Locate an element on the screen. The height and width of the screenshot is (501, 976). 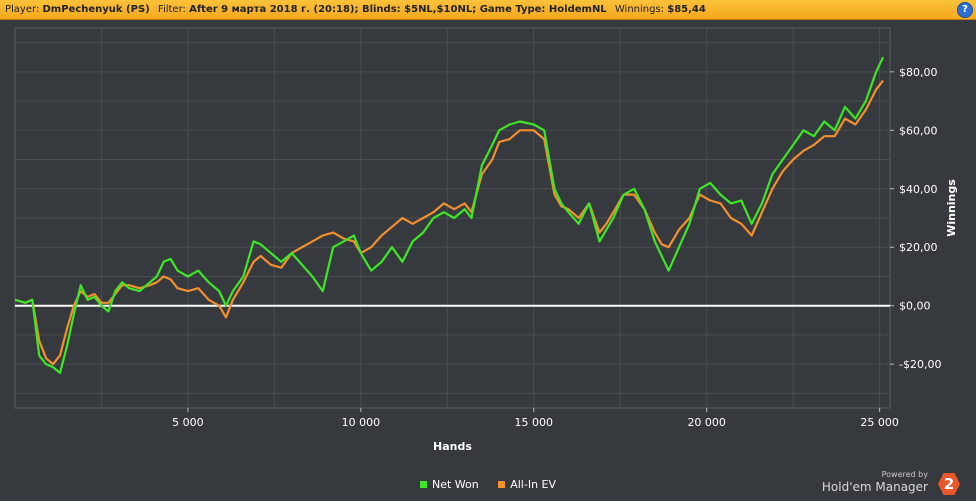
player-value: DmPechenyuk (PS) is located at coordinates (96, 9).